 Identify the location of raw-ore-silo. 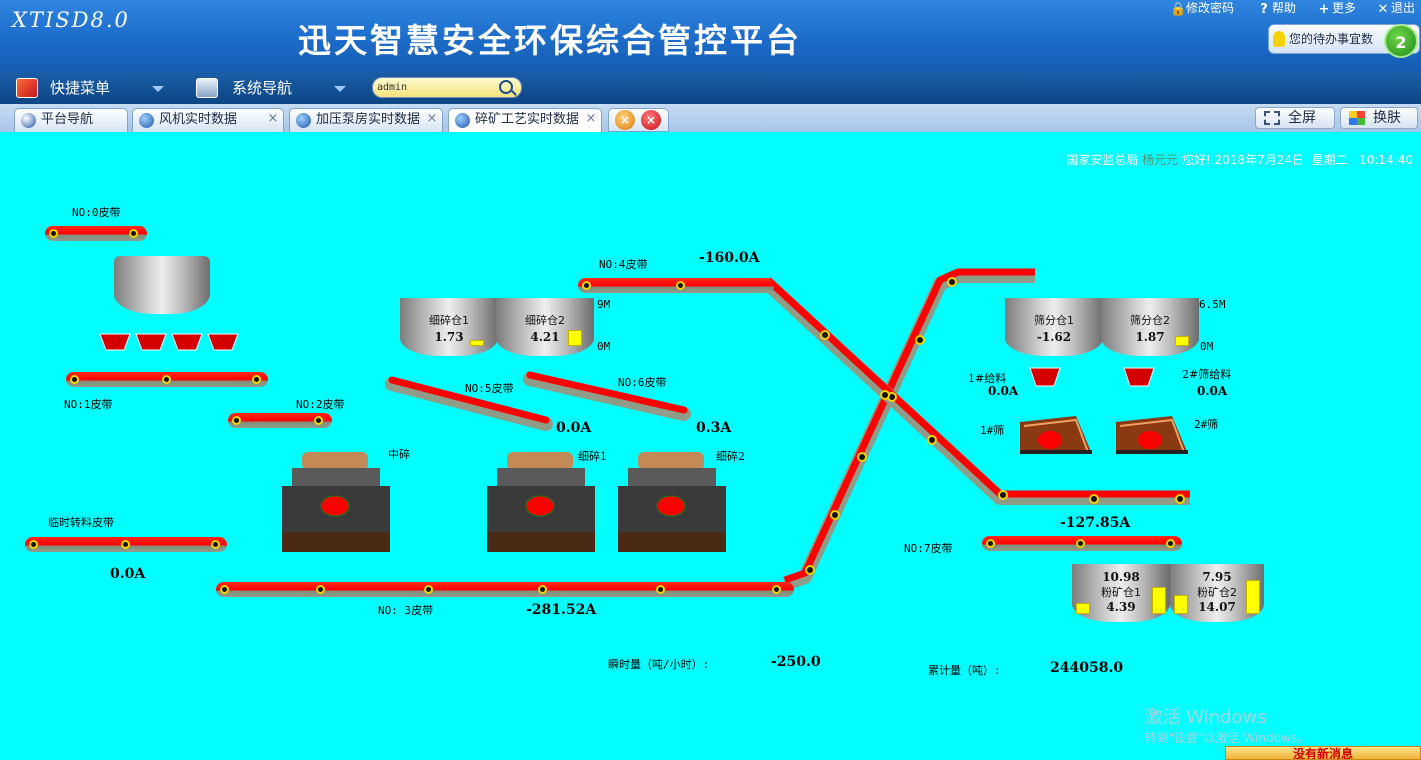
(162, 285).